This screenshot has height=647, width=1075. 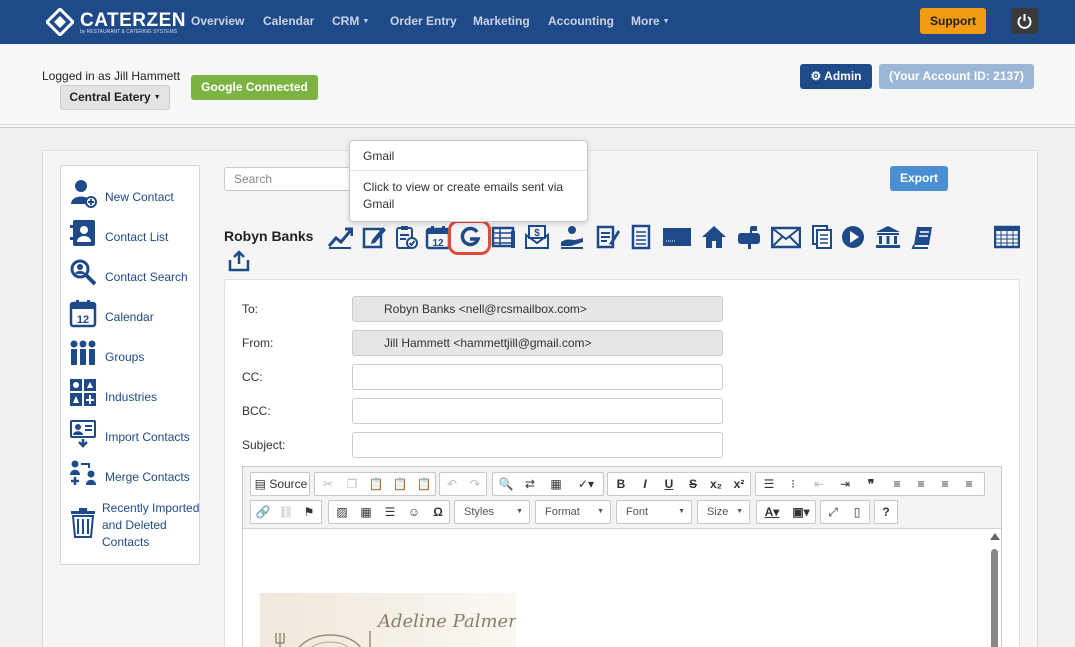 What do you see at coordinates (556, 484) in the screenshot?
I see `select-all-icon: ▦` at bounding box center [556, 484].